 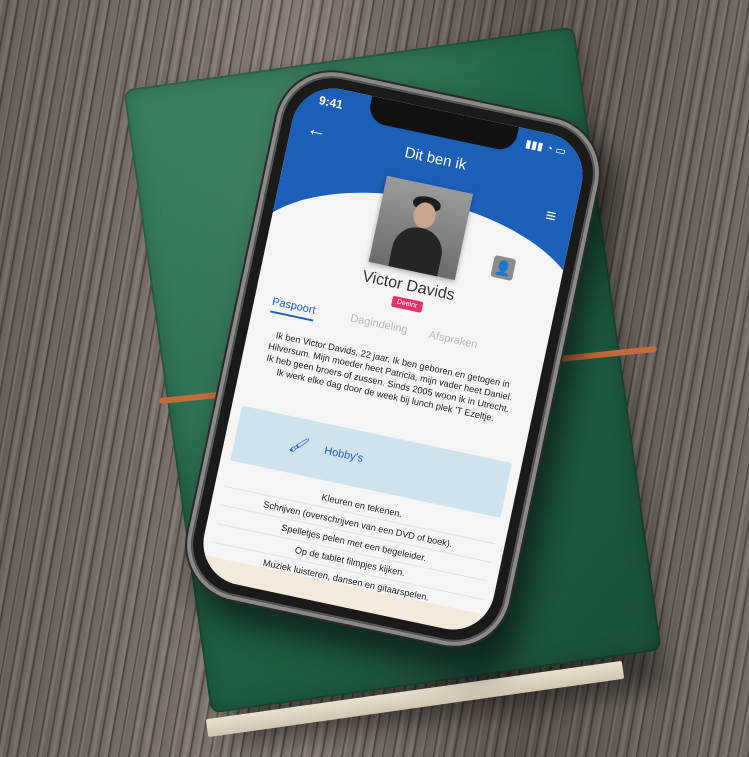 What do you see at coordinates (344, 454) in the screenshot?
I see `hobbies-label: Hobby's` at bounding box center [344, 454].